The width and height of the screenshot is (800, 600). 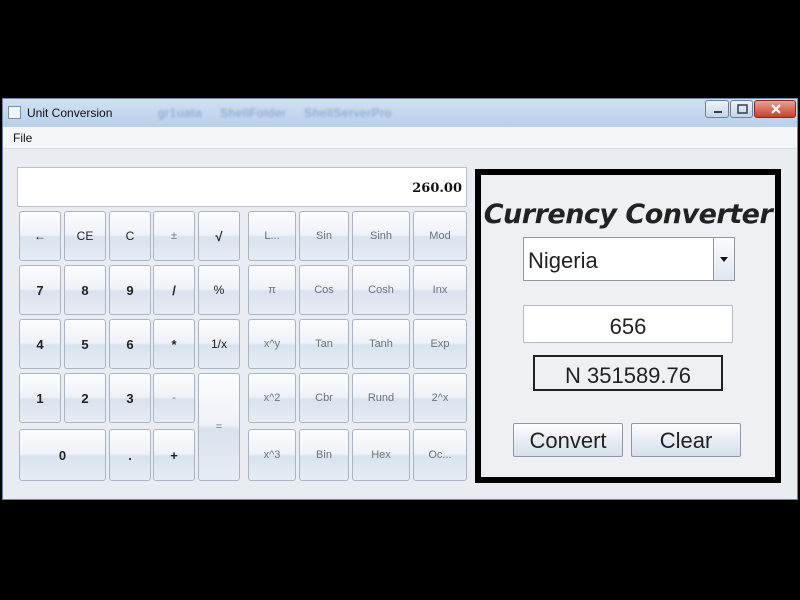 What do you see at coordinates (130, 398) in the screenshot?
I see `digit-3-key: 3` at bounding box center [130, 398].